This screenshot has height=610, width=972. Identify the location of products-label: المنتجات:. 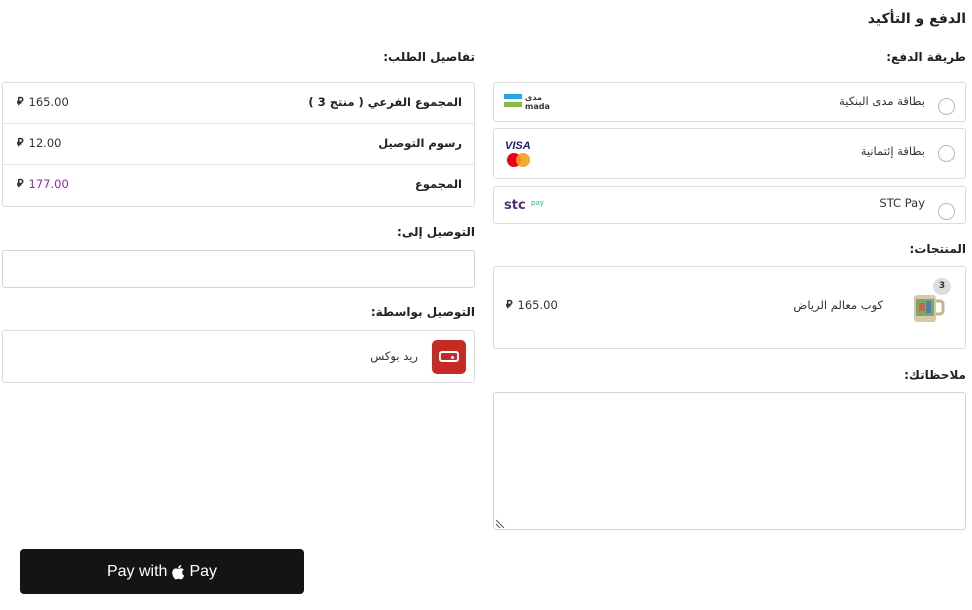
(937, 249).